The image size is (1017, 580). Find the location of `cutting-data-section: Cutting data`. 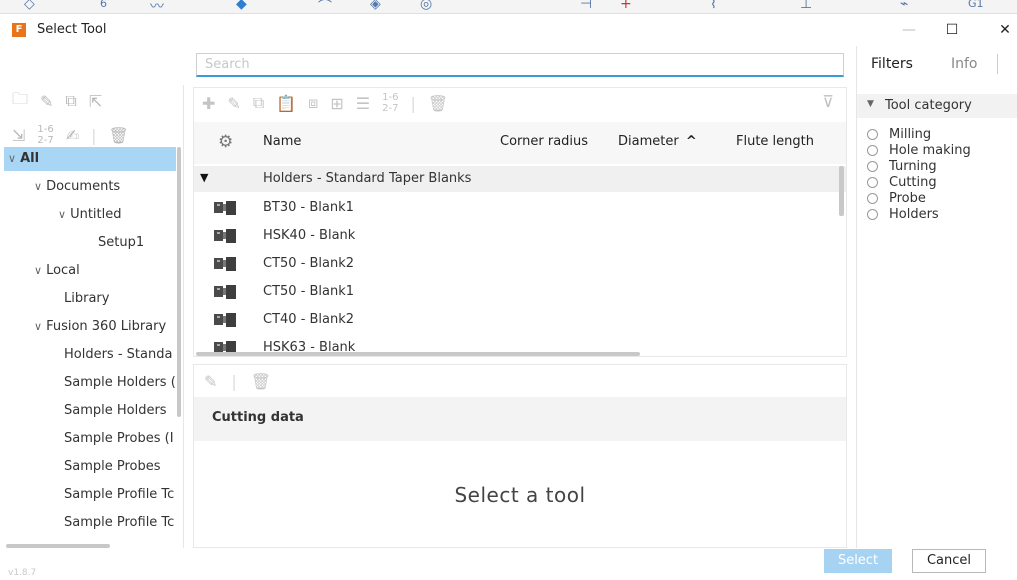

cutting-data-section: Cutting data is located at coordinates (520, 419).